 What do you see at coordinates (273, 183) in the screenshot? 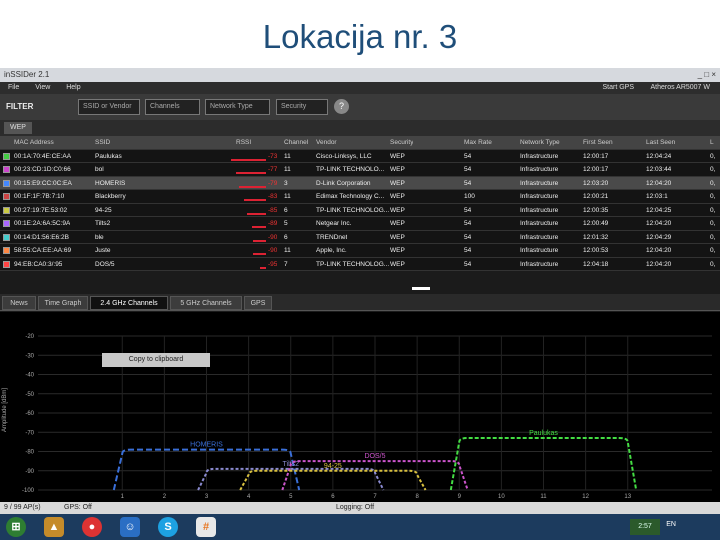
I see `cell-rssi: -79` at bounding box center [273, 183].